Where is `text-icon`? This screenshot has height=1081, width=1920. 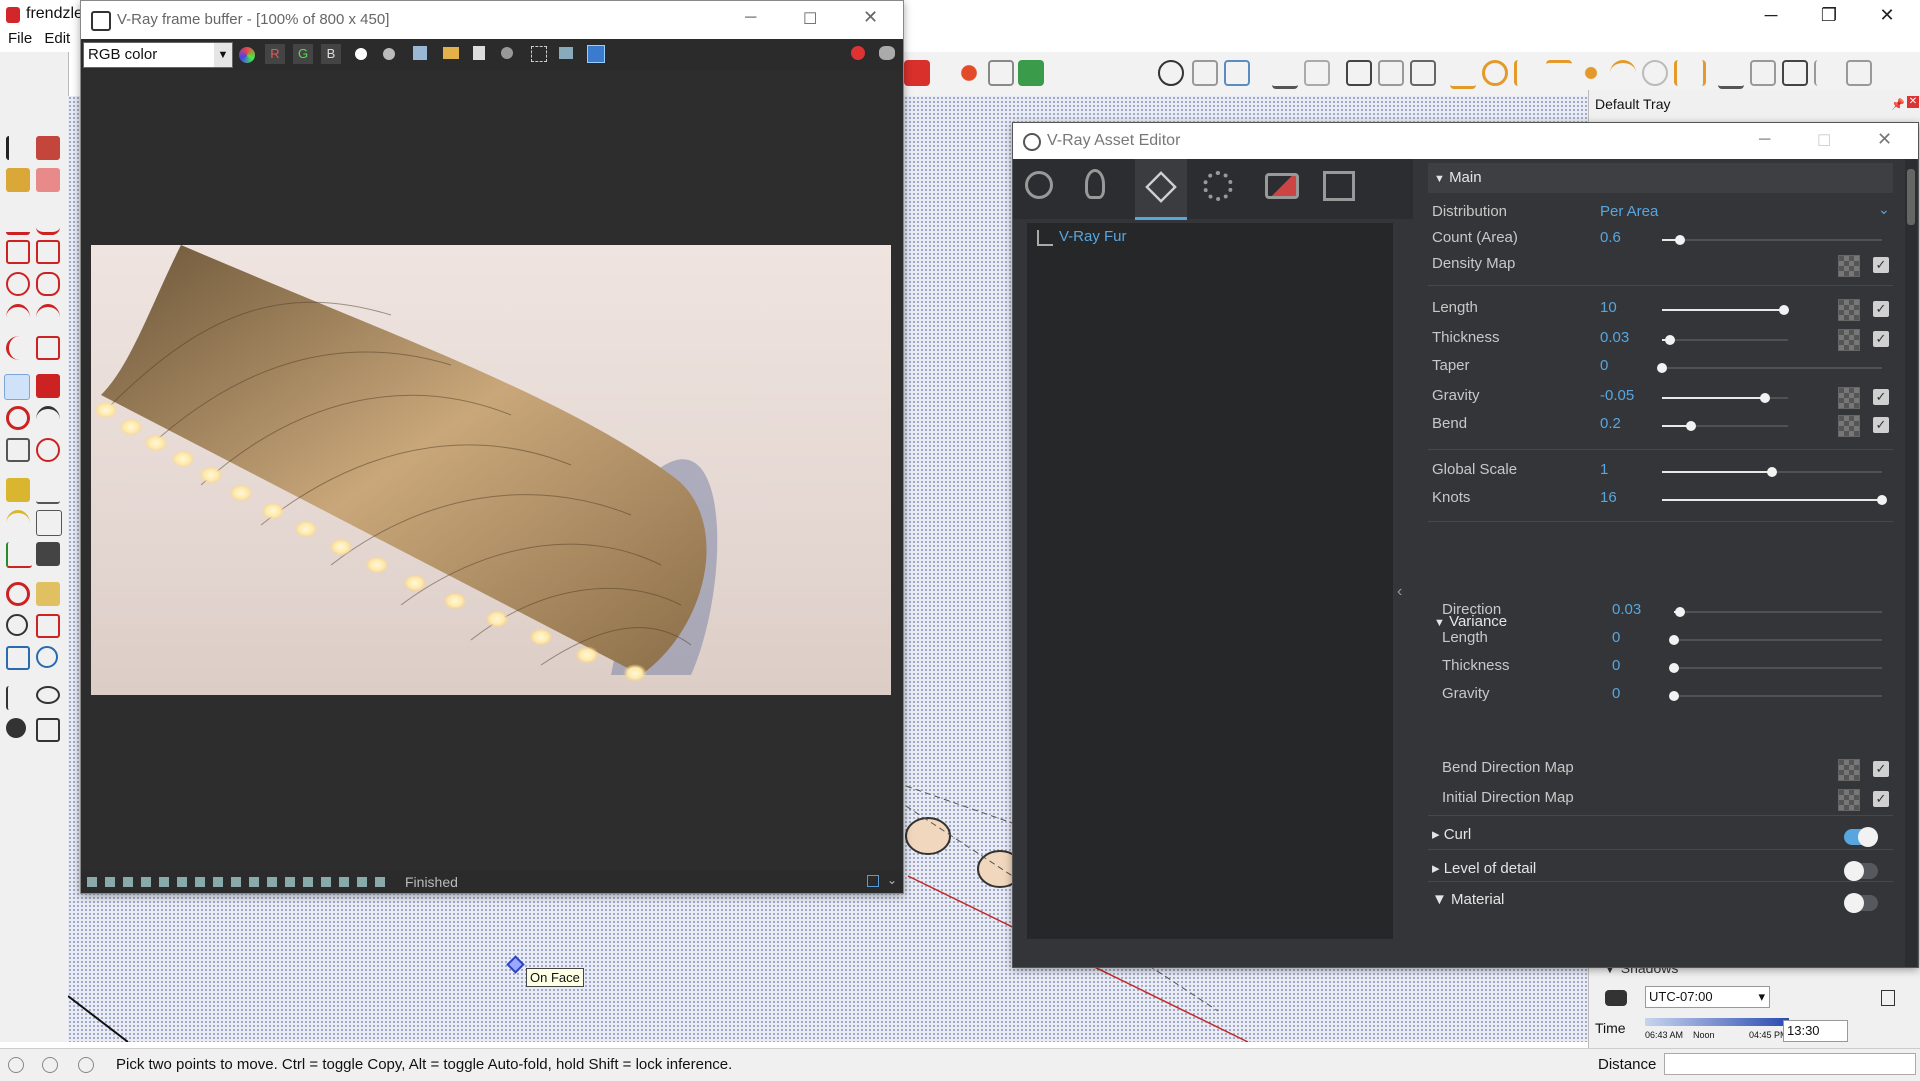 text-icon is located at coordinates (49, 523).